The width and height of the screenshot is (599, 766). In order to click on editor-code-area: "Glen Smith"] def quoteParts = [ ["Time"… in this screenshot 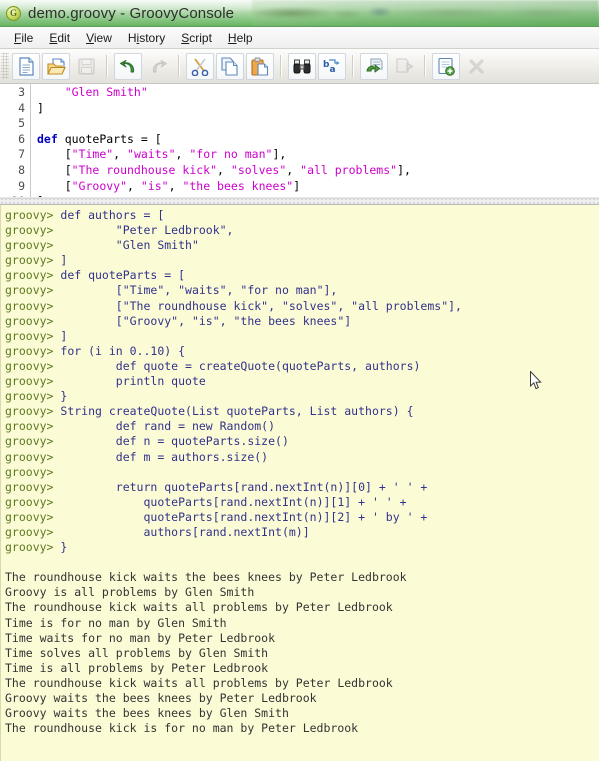, I will do `click(315, 140)`.